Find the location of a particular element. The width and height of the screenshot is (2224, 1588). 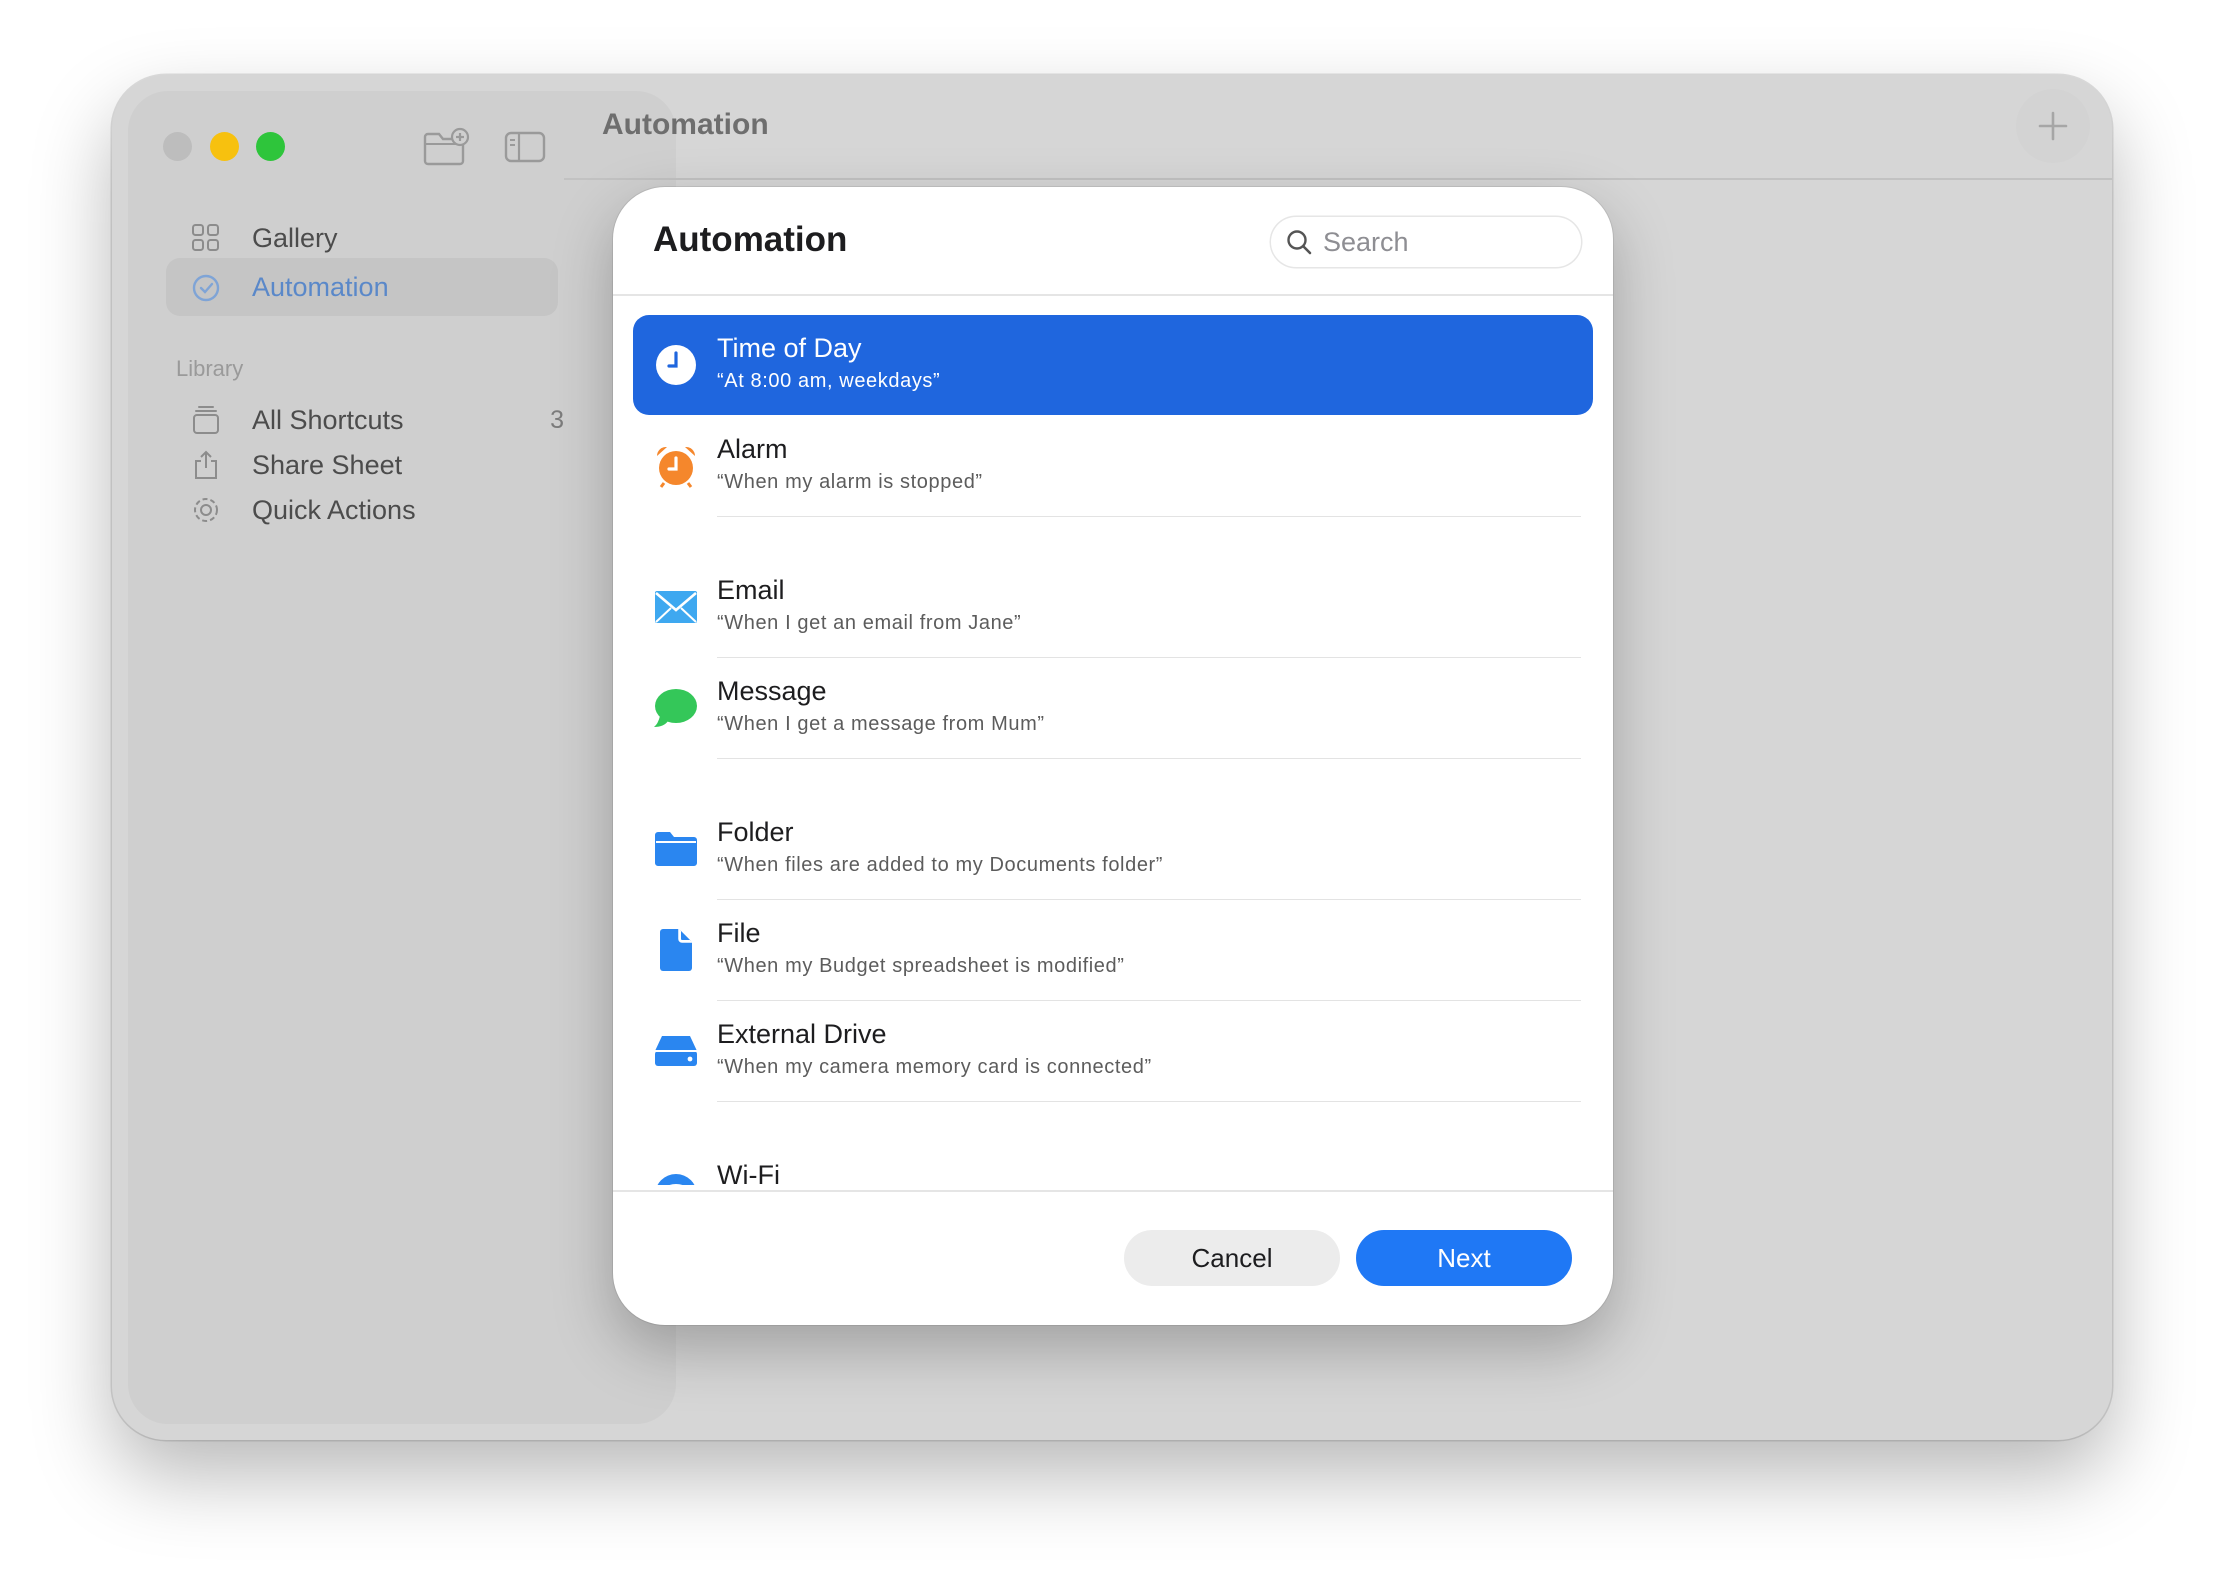

toggle-sidebar-button is located at coordinates (525, 149).